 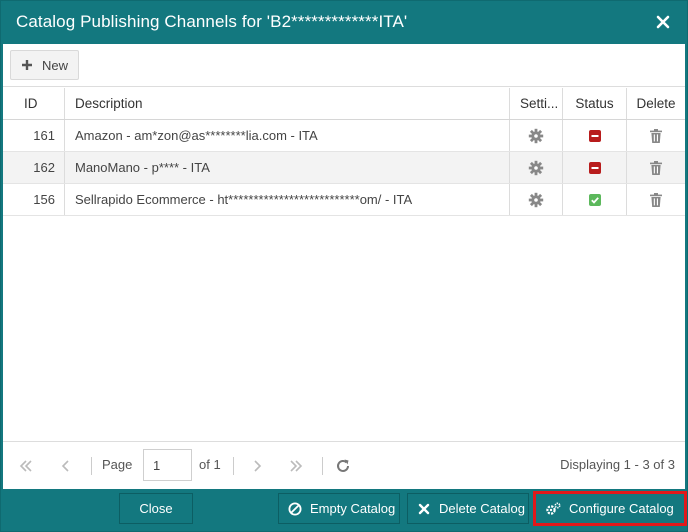 I want to click on prev-page-icon, so click(x=66, y=466).